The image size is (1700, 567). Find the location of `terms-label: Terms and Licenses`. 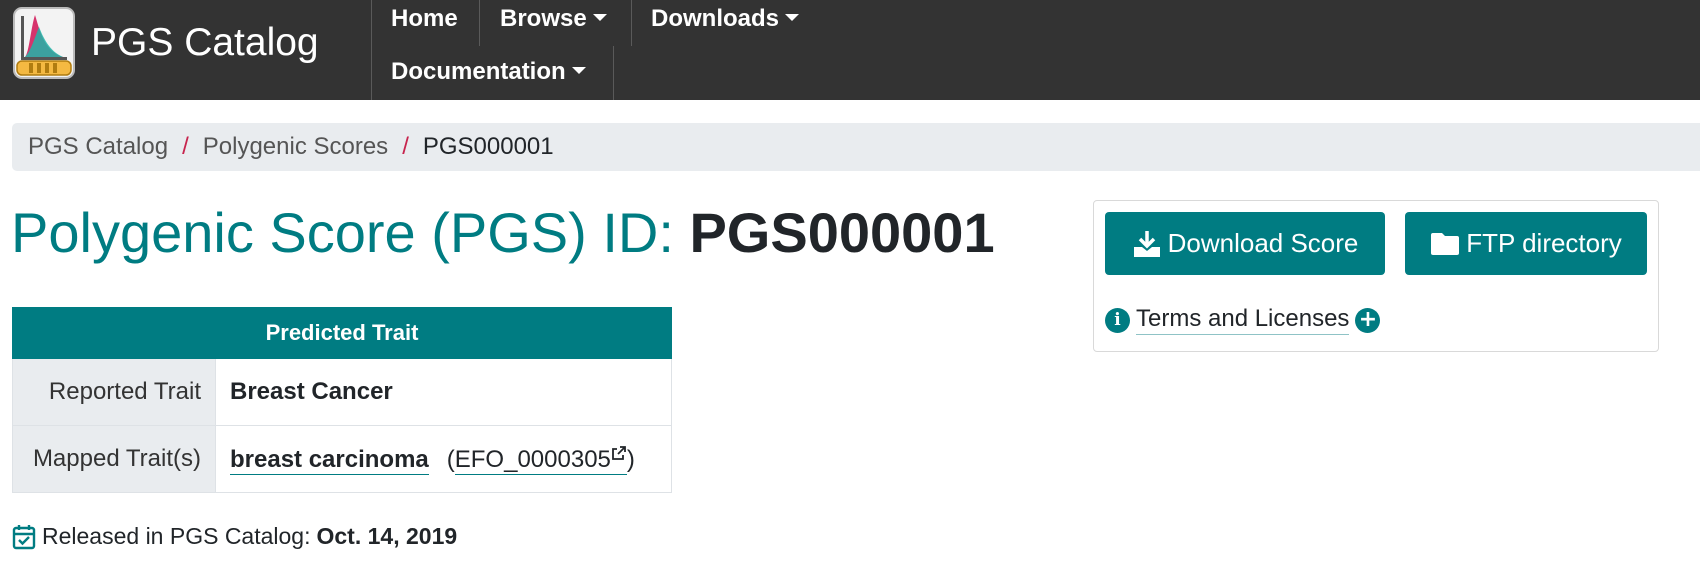

terms-label: Terms and Licenses is located at coordinates (1243, 320).